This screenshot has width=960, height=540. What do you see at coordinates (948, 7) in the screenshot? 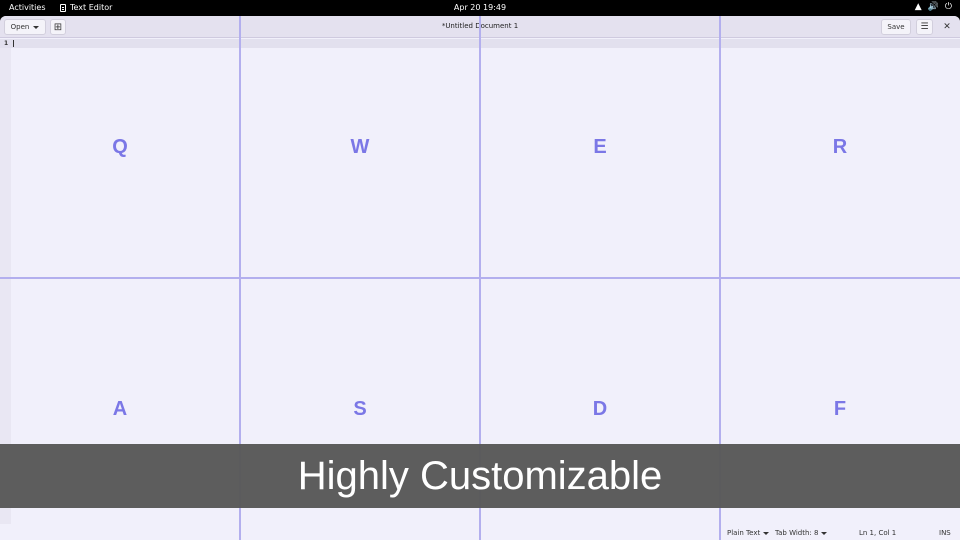
I see `power-icon: ⏻` at bounding box center [948, 7].